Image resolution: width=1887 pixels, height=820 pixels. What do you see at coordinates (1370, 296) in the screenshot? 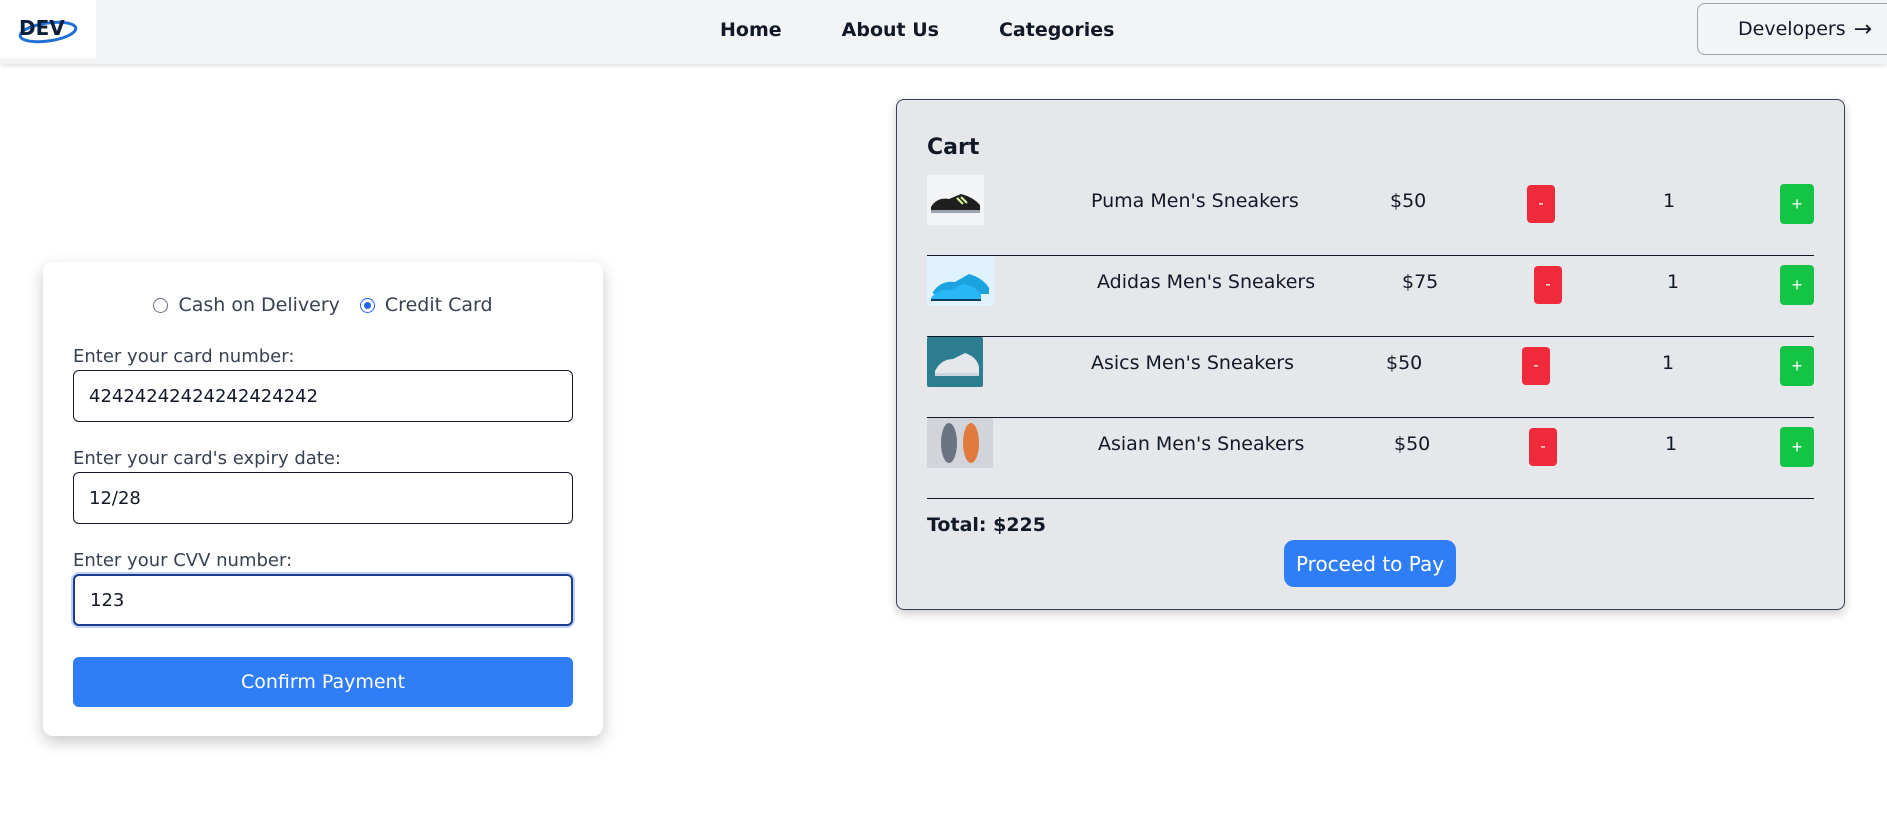
I see `cart-row: Adidas Men's Sneakers $75 - 1 +` at bounding box center [1370, 296].